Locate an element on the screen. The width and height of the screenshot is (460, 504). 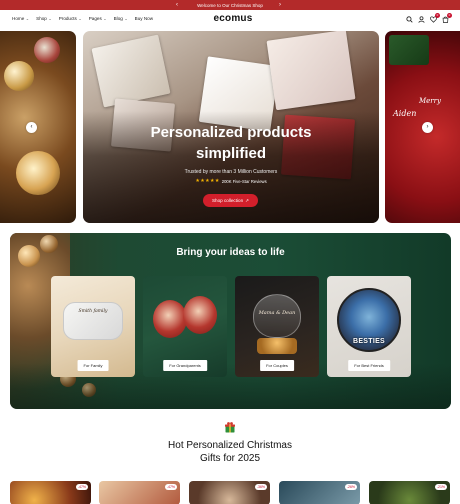
ornament-text: Smith family is located at coordinates (93, 311).